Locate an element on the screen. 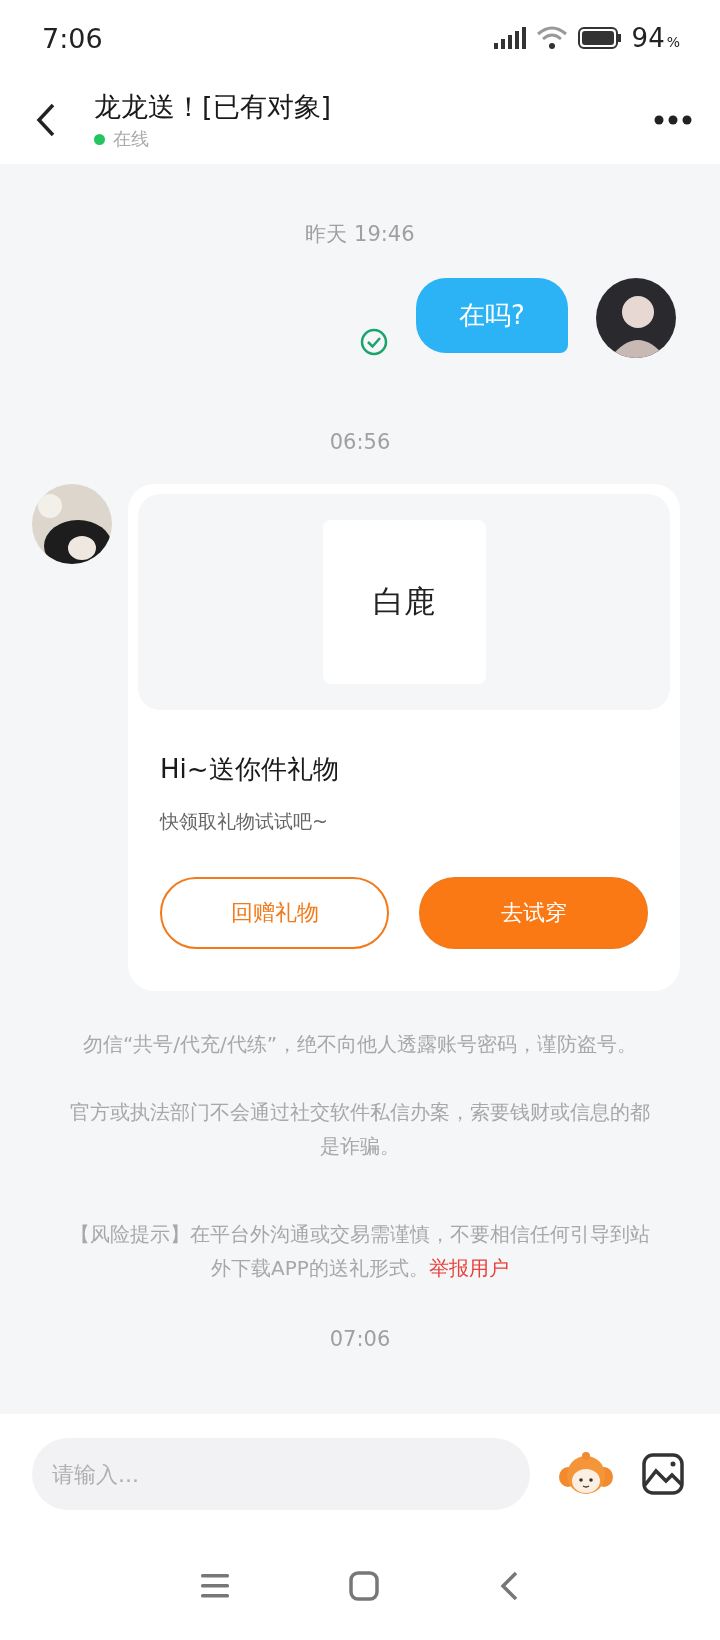  presence-status: 在线 is located at coordinates (131, 139).